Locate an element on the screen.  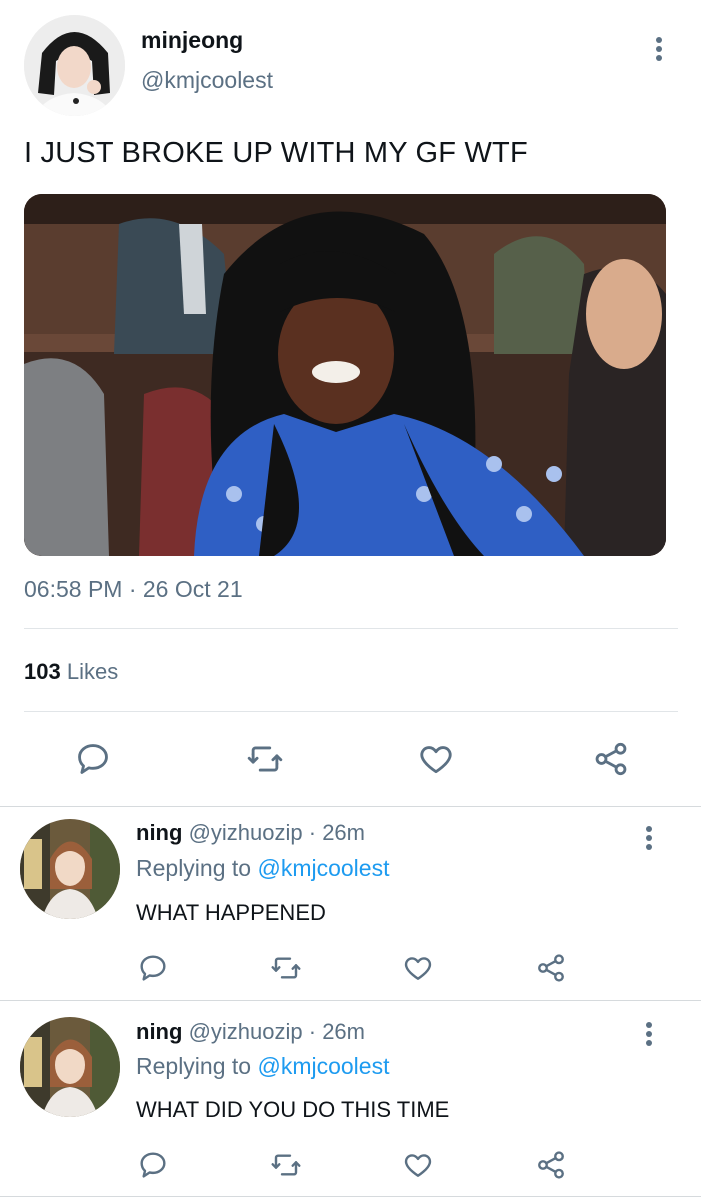
author-handle: @kmjcoolest is located at coordinates (207, 80).